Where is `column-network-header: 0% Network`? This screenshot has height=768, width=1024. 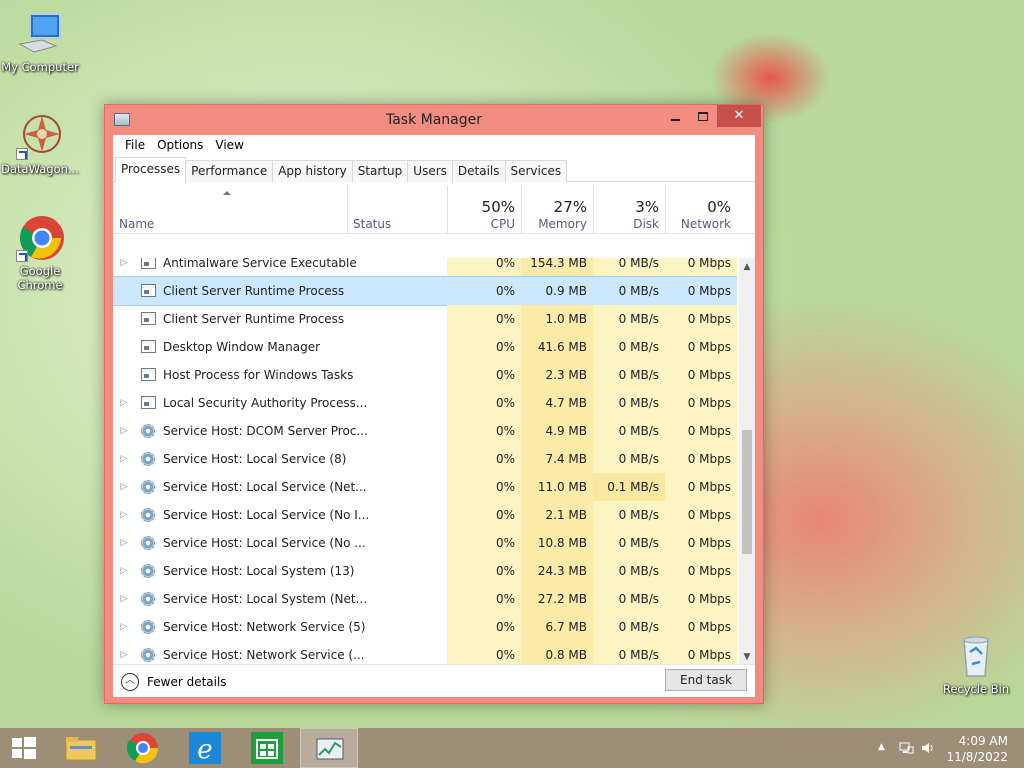 column-network-header: 0% Network is located at coordinates (701, 208).